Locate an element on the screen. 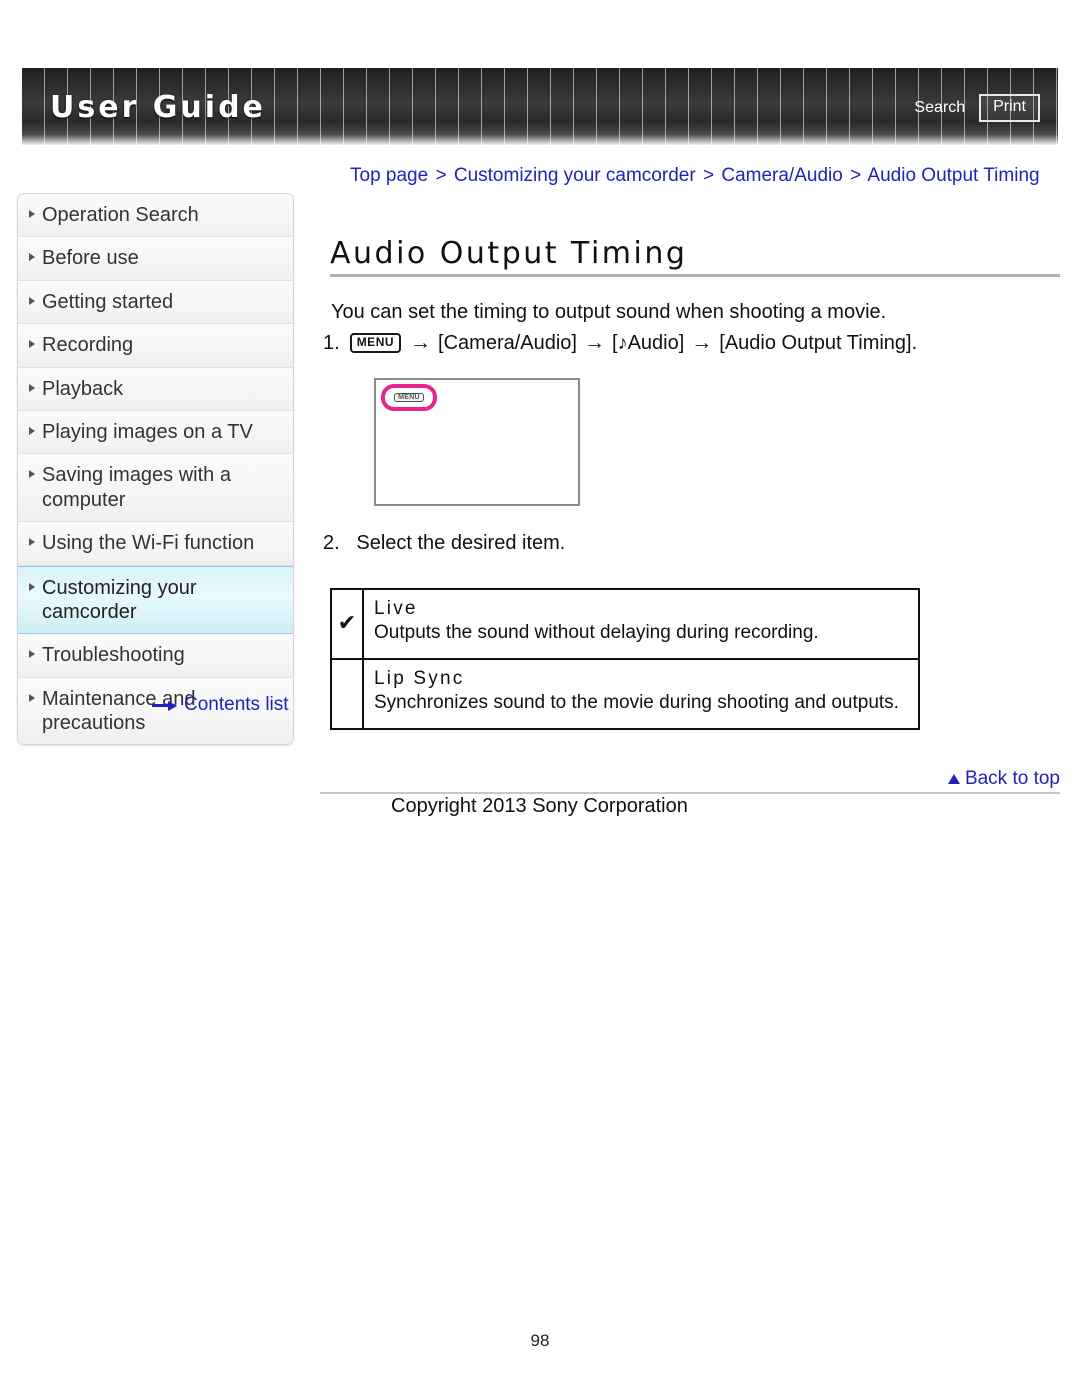 This screenshot has width=1080, height=1397. footer-divider is located at coordinates (690, 793).